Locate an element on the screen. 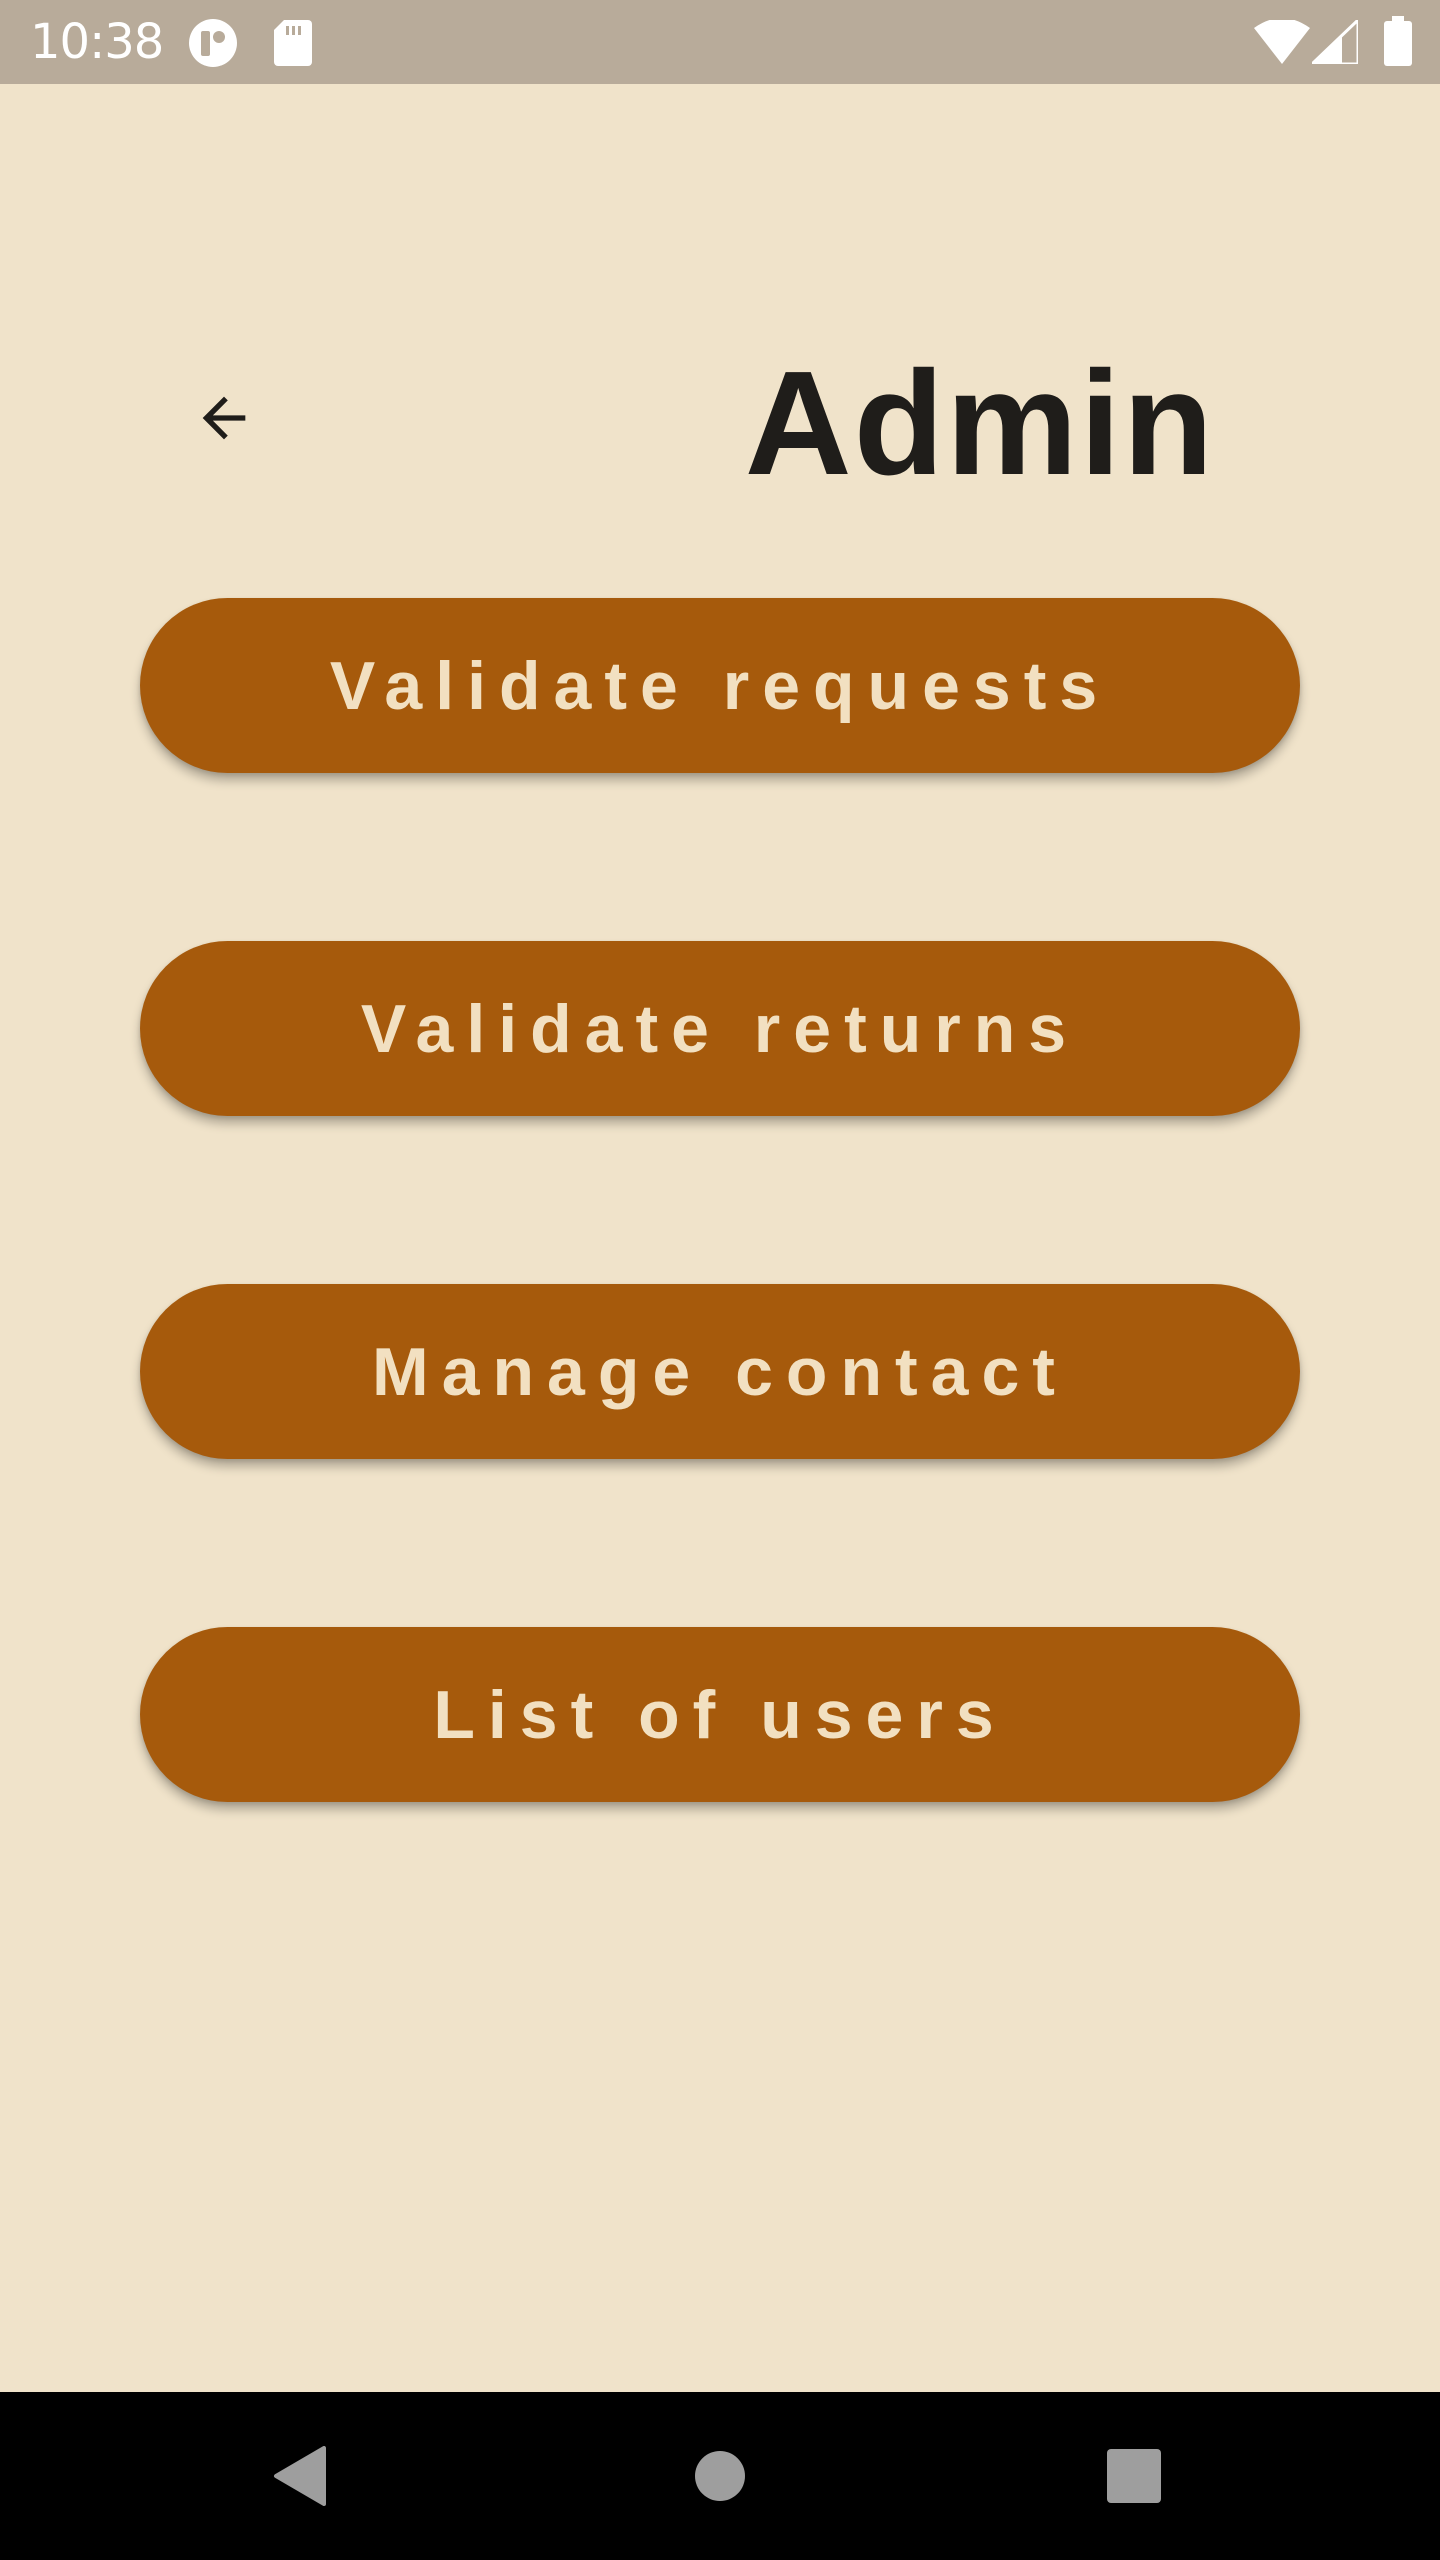 The height and width of the screenshot is (2560, 1440). navigation-bar is located at coordinates (720, 2476).